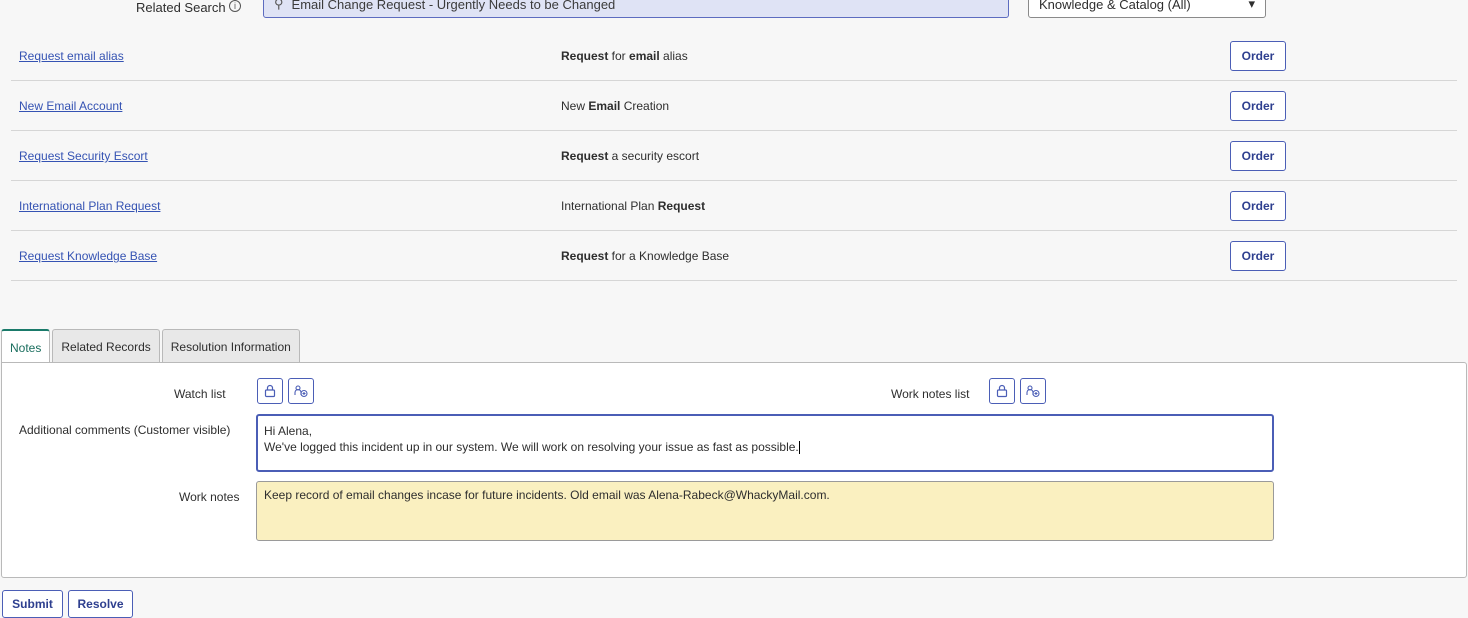  I want to click on result-description-part: alias, so click(673, 56).